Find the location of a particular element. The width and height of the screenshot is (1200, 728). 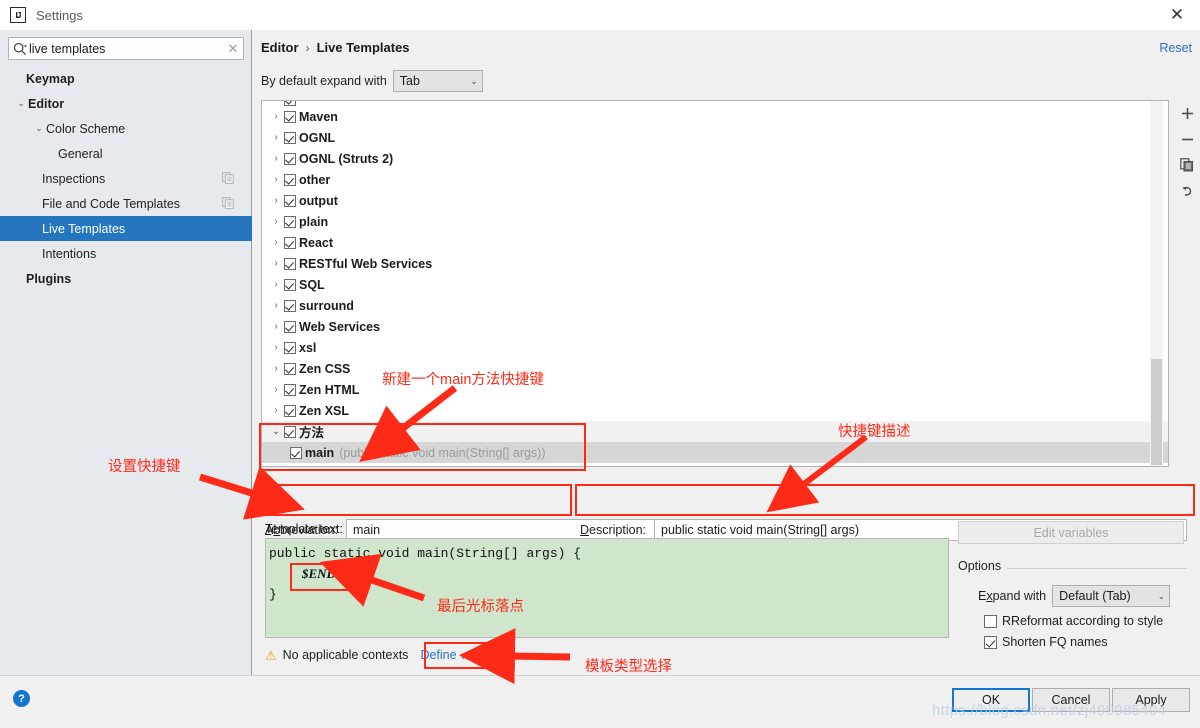

sidebar-item-keymap: Keymap is located at coordinates (126, 78).